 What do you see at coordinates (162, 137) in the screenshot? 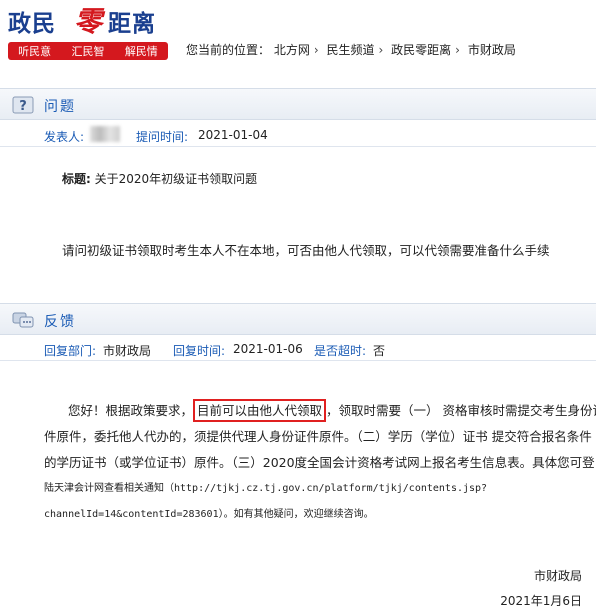
I see `question-time-label: 提问时间:` at bounding box center [162, 137].